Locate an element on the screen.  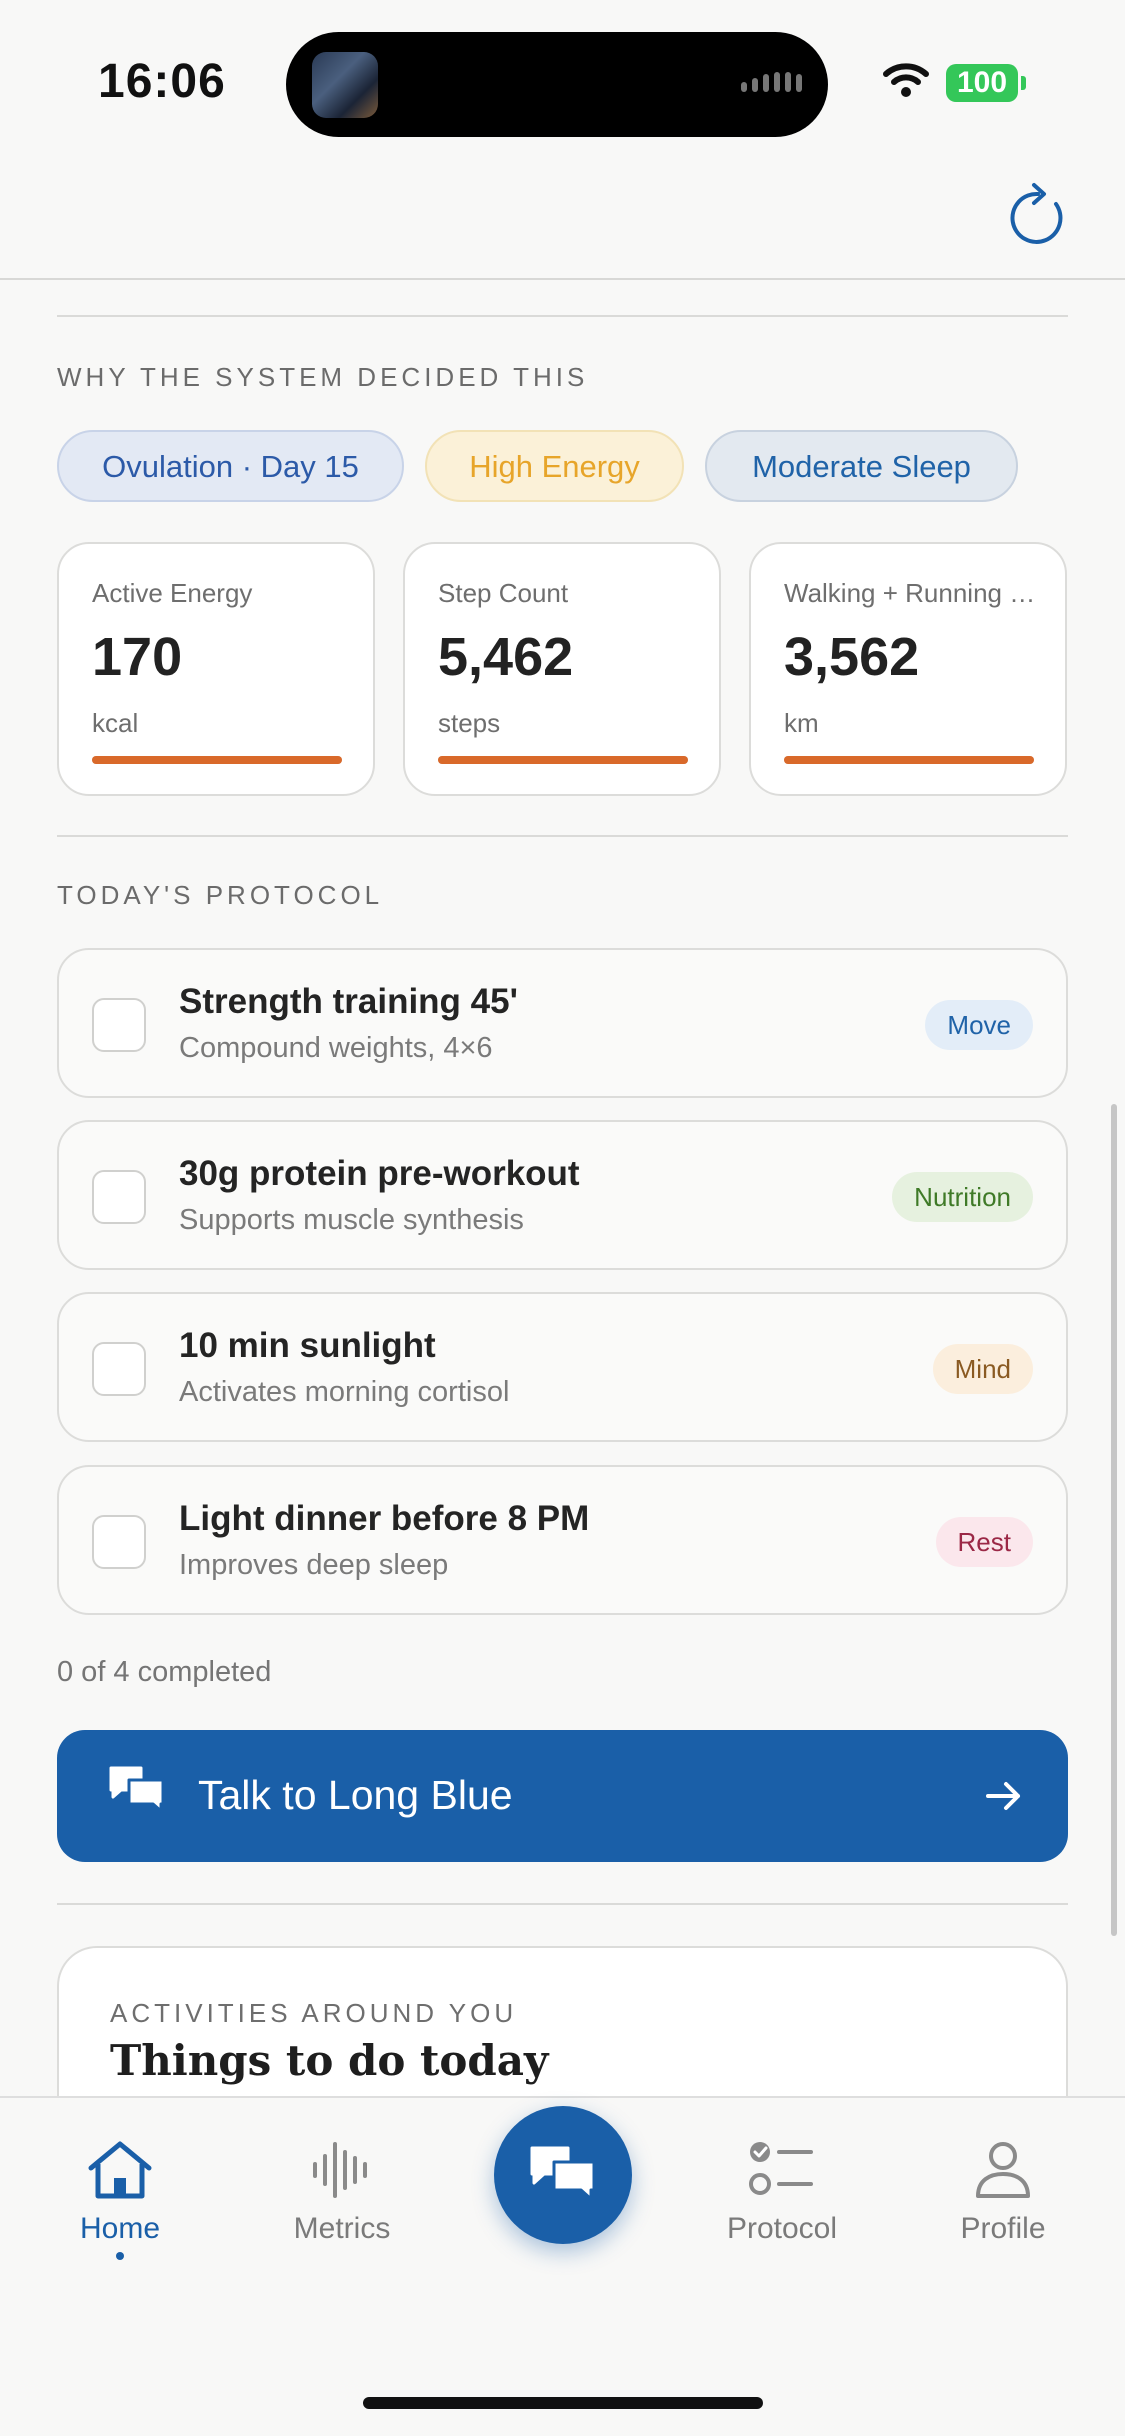
task-category-tag: Move is located at coordinates (979, 1025).